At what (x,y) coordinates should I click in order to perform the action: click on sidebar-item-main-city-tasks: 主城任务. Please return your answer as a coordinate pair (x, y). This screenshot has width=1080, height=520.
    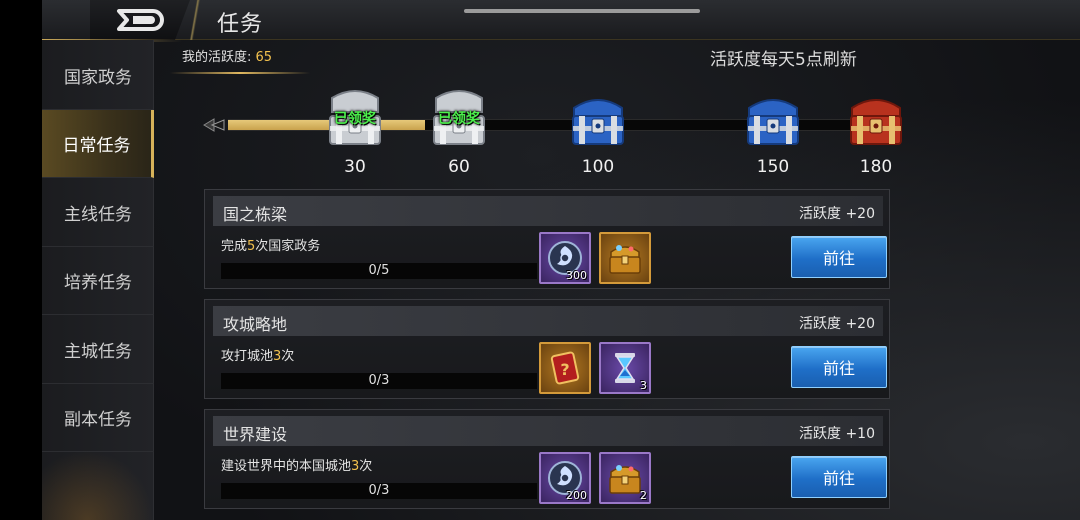
    Looking at the image, I should click on (98, 350).